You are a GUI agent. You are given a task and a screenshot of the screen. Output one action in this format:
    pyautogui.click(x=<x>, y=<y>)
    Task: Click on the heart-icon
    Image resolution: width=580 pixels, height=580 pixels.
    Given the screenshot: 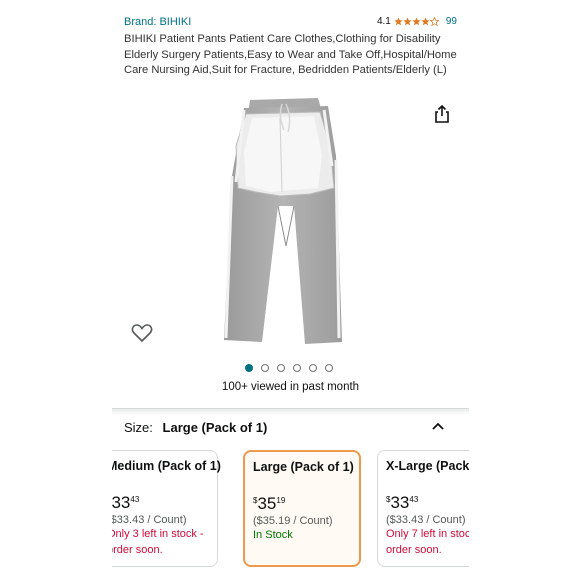 What is the action you would take?
    pyautogui.click(x=142, y=333)
    